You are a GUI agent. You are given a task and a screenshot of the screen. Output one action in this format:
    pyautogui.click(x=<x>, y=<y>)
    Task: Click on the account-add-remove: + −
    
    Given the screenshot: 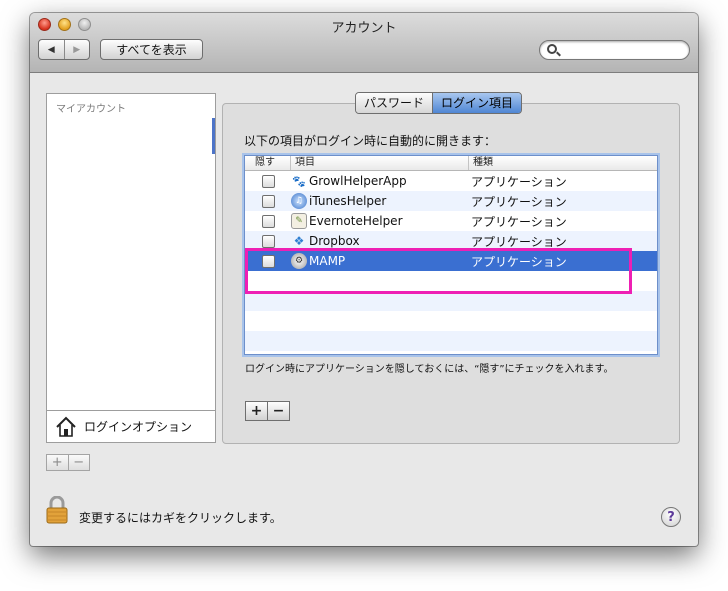 What is the action you would take?
    pyautogui.click(x=68, y=462)
    